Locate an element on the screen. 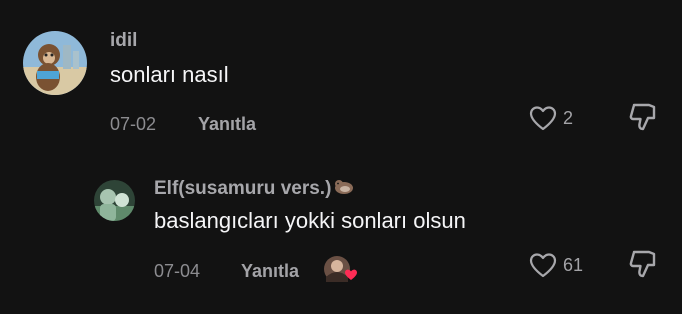 This screenshot has height=314, width=682. comment-username: Elf(susamuru vers.) is located at coordinates (254, 189).